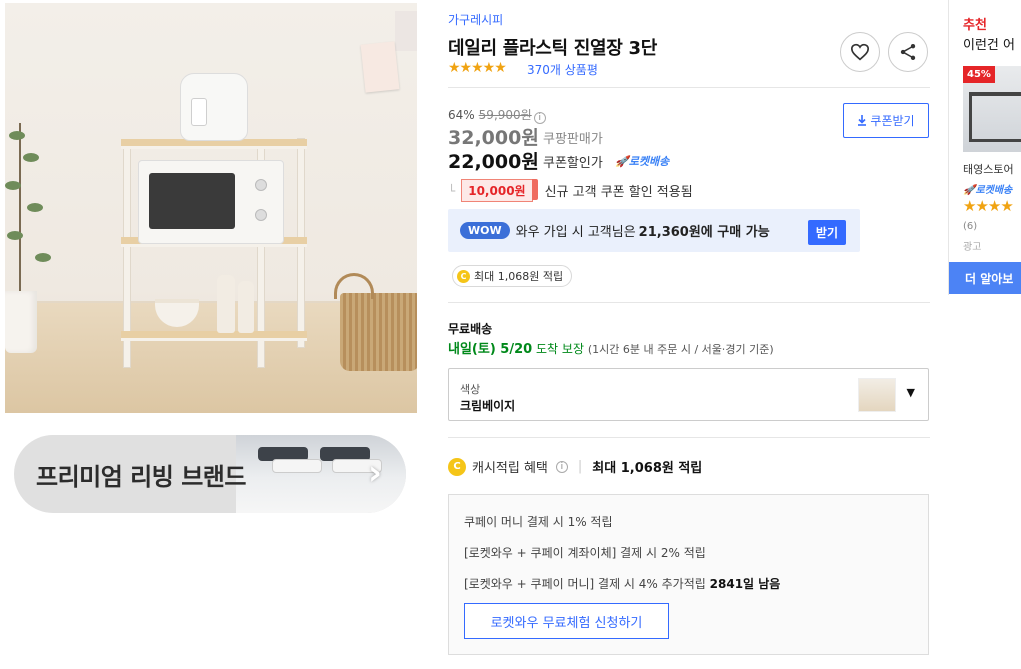  I want to click on option-thumbnail, so click(877, 395).